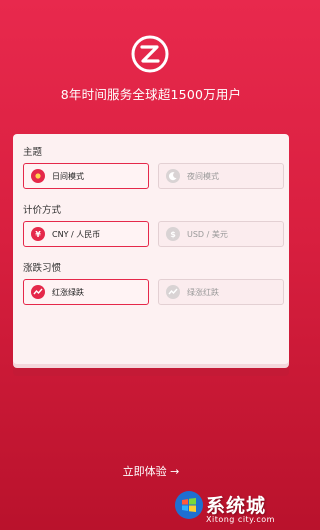 The height and width of the screenshot is (530, 320). I want to click on currency-cny-option: ¥ CNY / 人民币, so click(86, 234).